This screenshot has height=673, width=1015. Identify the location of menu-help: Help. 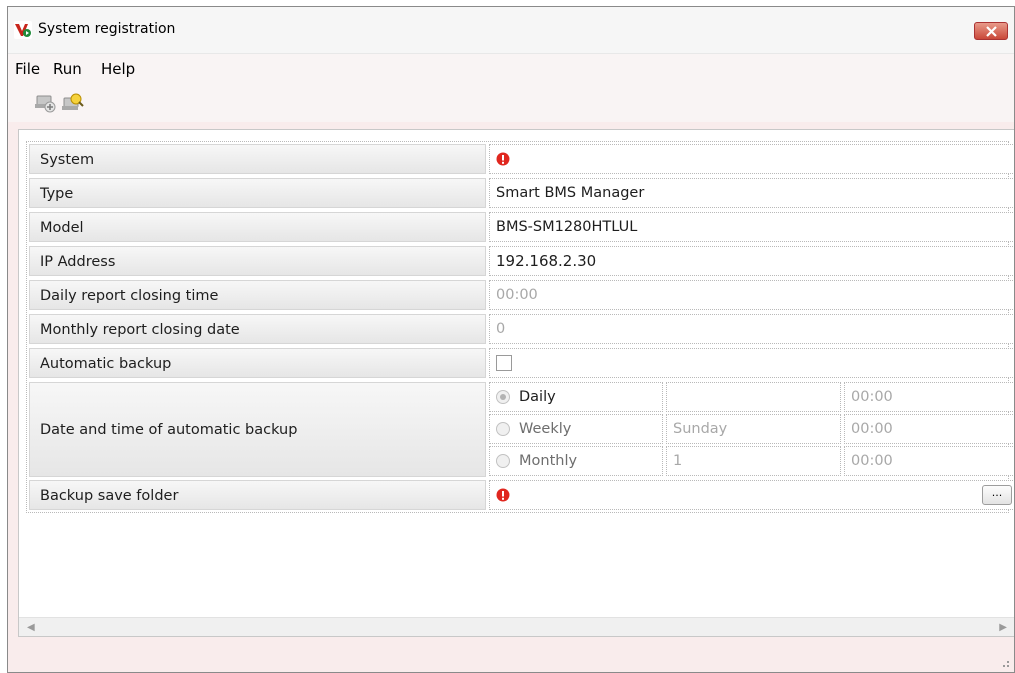
(118, 69).